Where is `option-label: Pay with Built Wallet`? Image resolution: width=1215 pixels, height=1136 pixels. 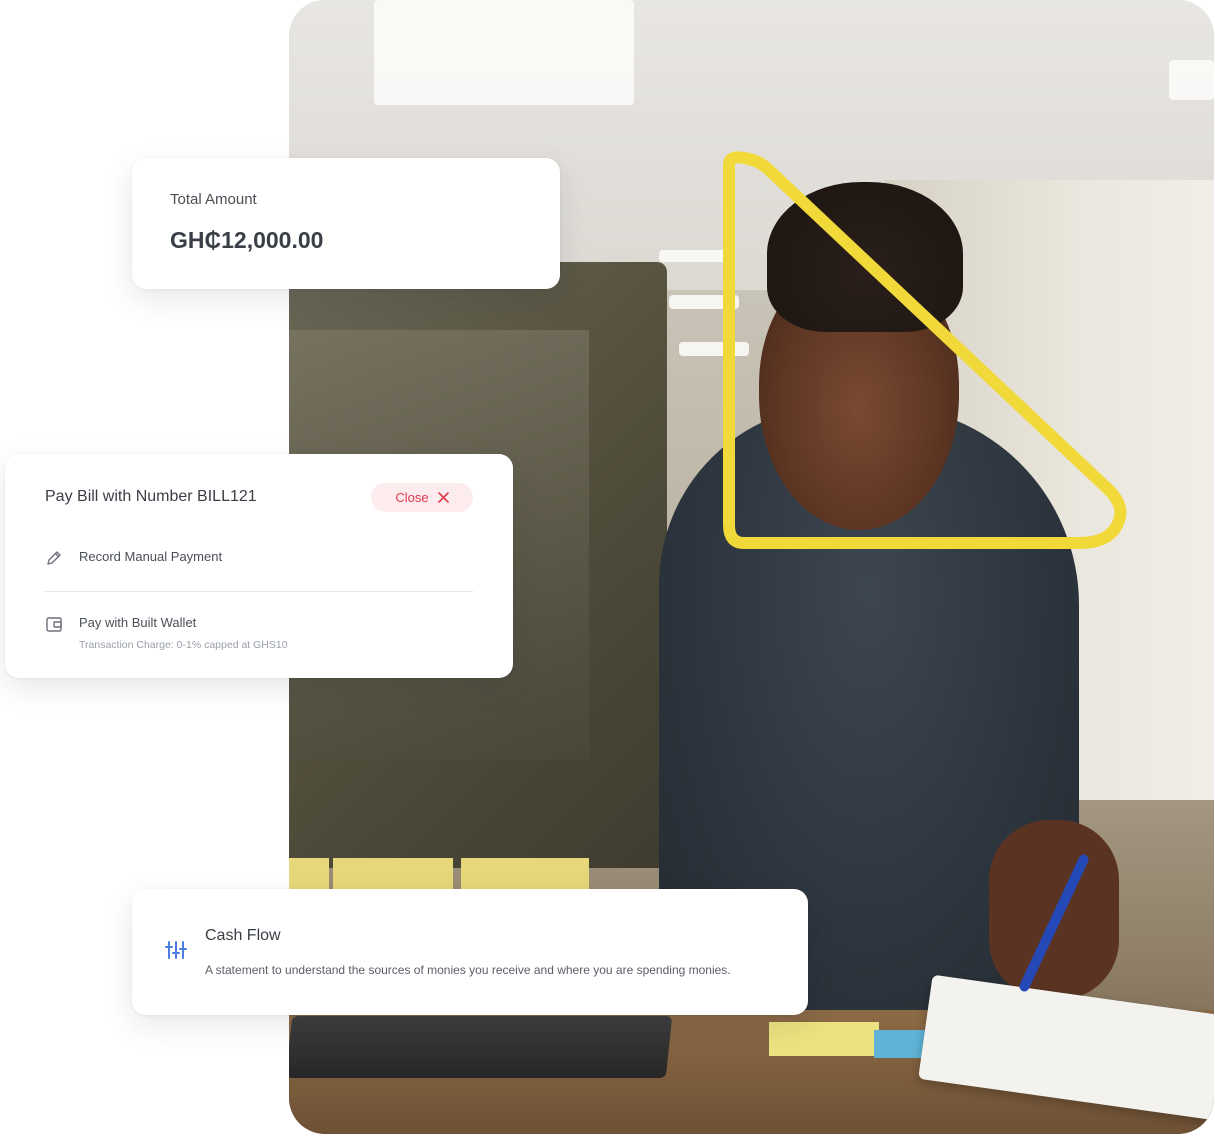 option-label: Pay with Built Wallet is located at coordinates (138, 622).